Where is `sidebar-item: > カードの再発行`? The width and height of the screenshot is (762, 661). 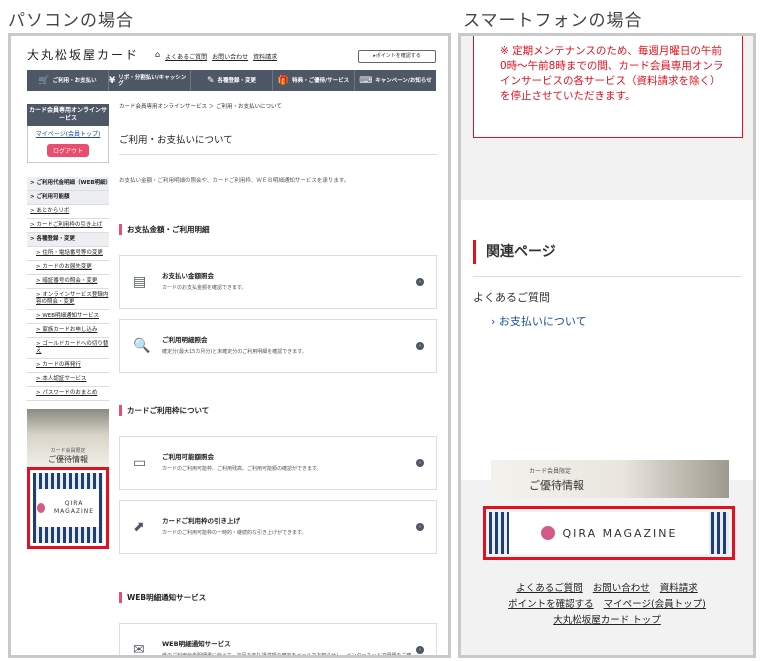
sidebar-item: > カードの再発行 is located at coordinates (68, 366).